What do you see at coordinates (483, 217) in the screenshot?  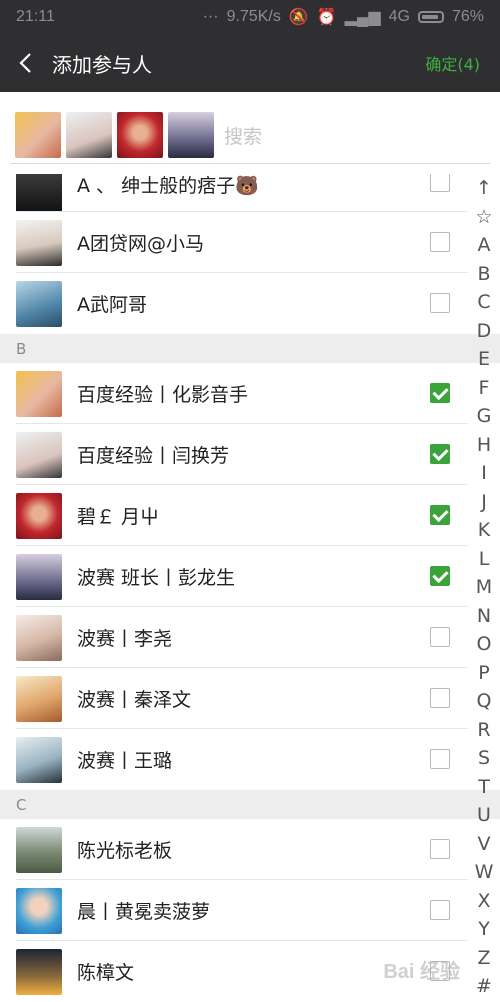 I see `index-letter: ☆` at bounding box center [483, 217].